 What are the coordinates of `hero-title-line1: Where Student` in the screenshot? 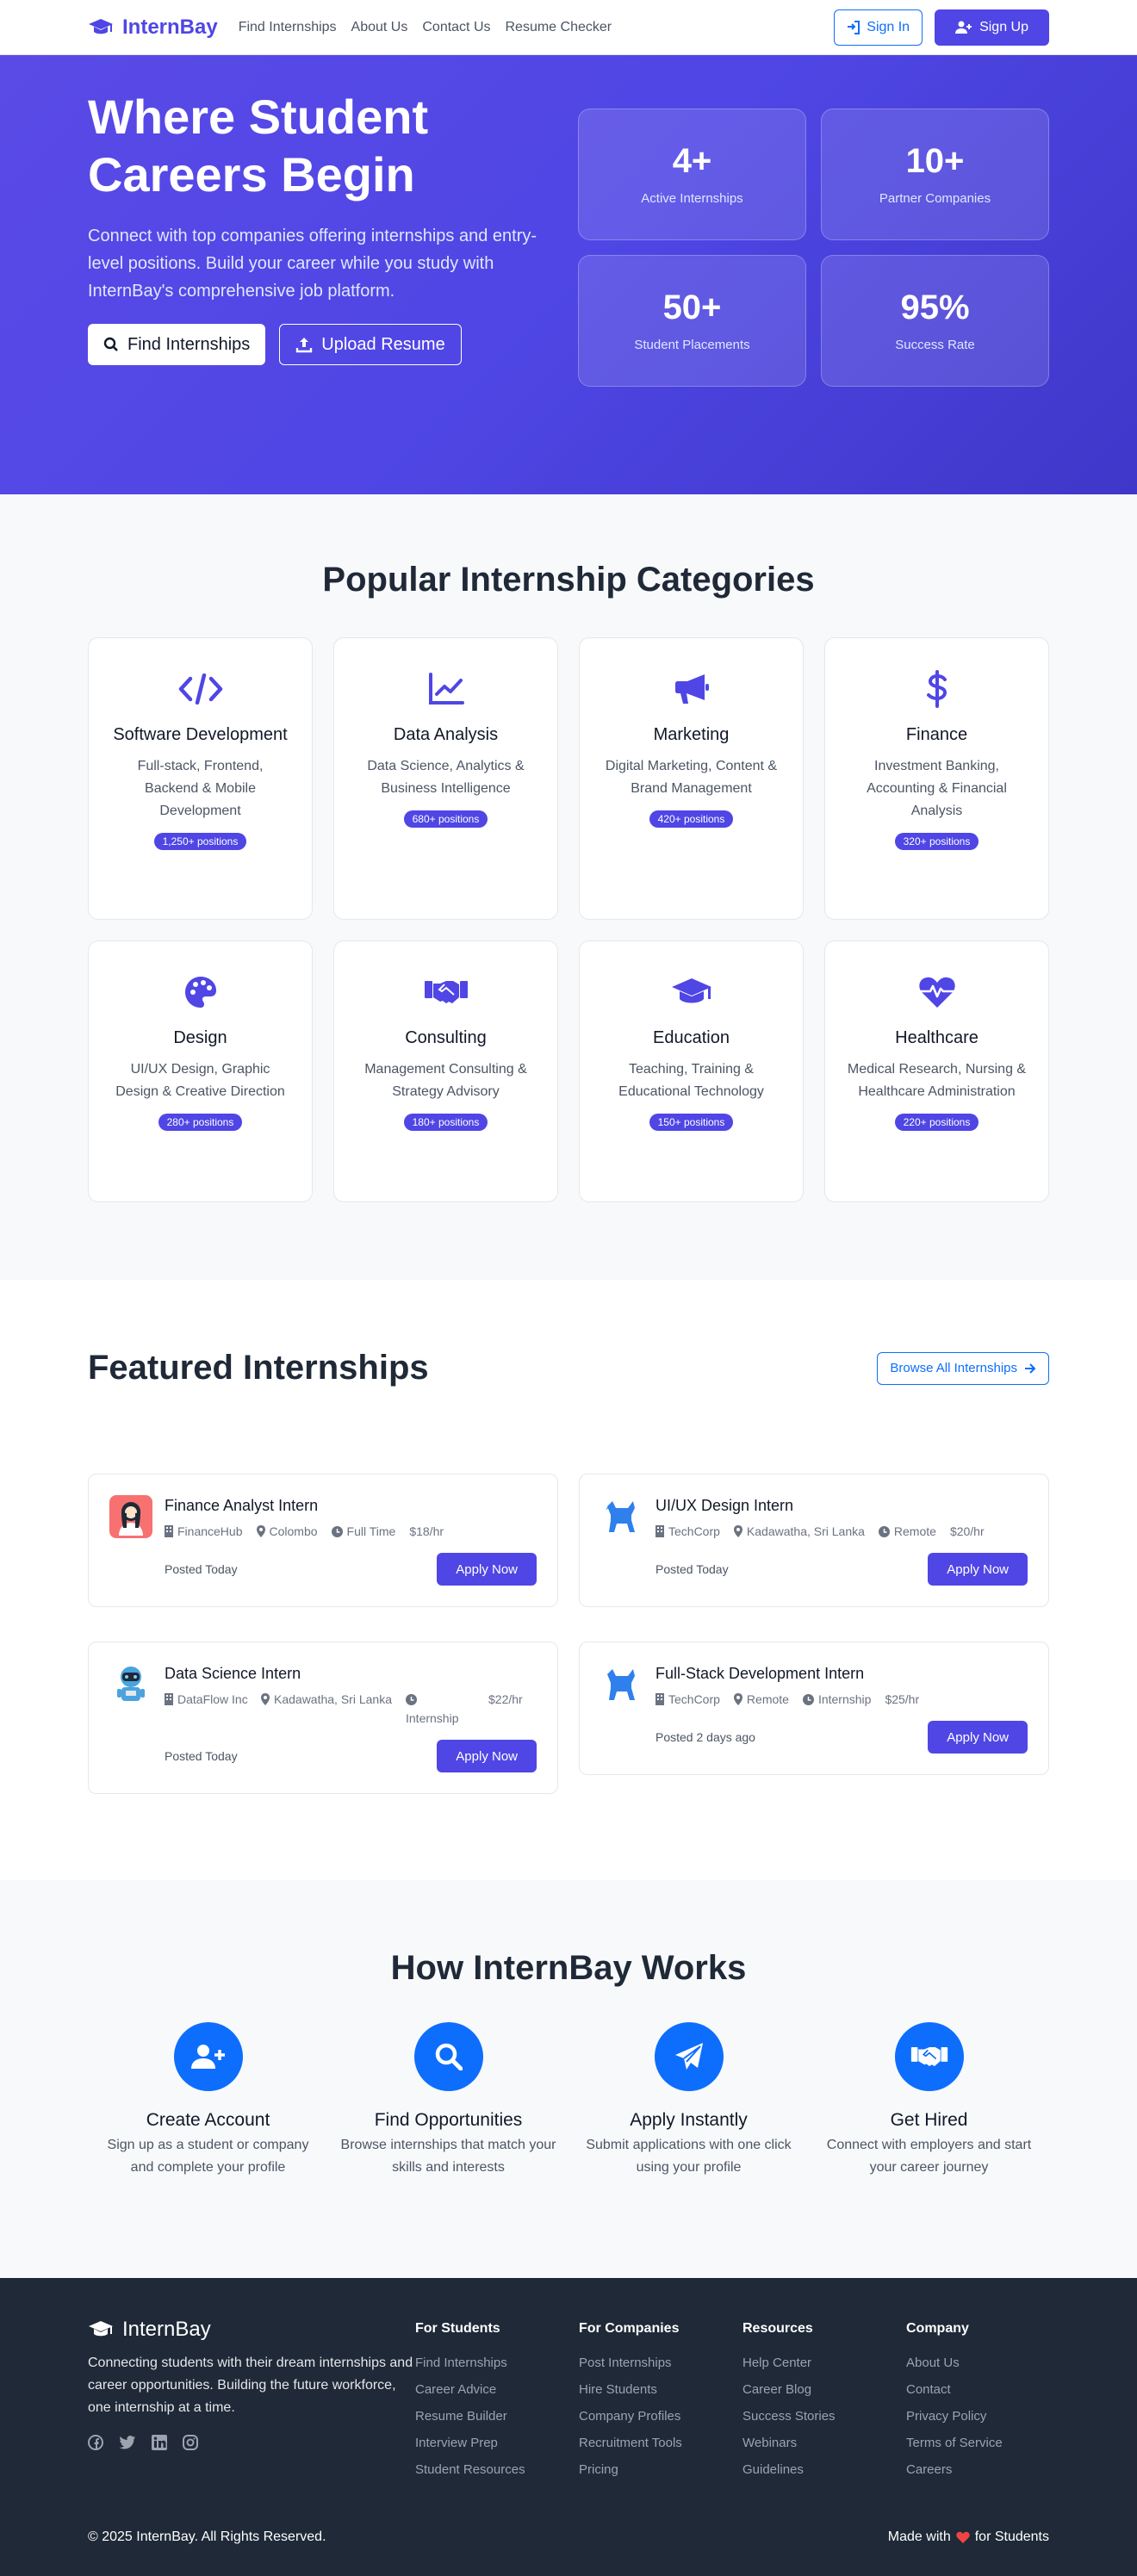 It's located at (258, 117).